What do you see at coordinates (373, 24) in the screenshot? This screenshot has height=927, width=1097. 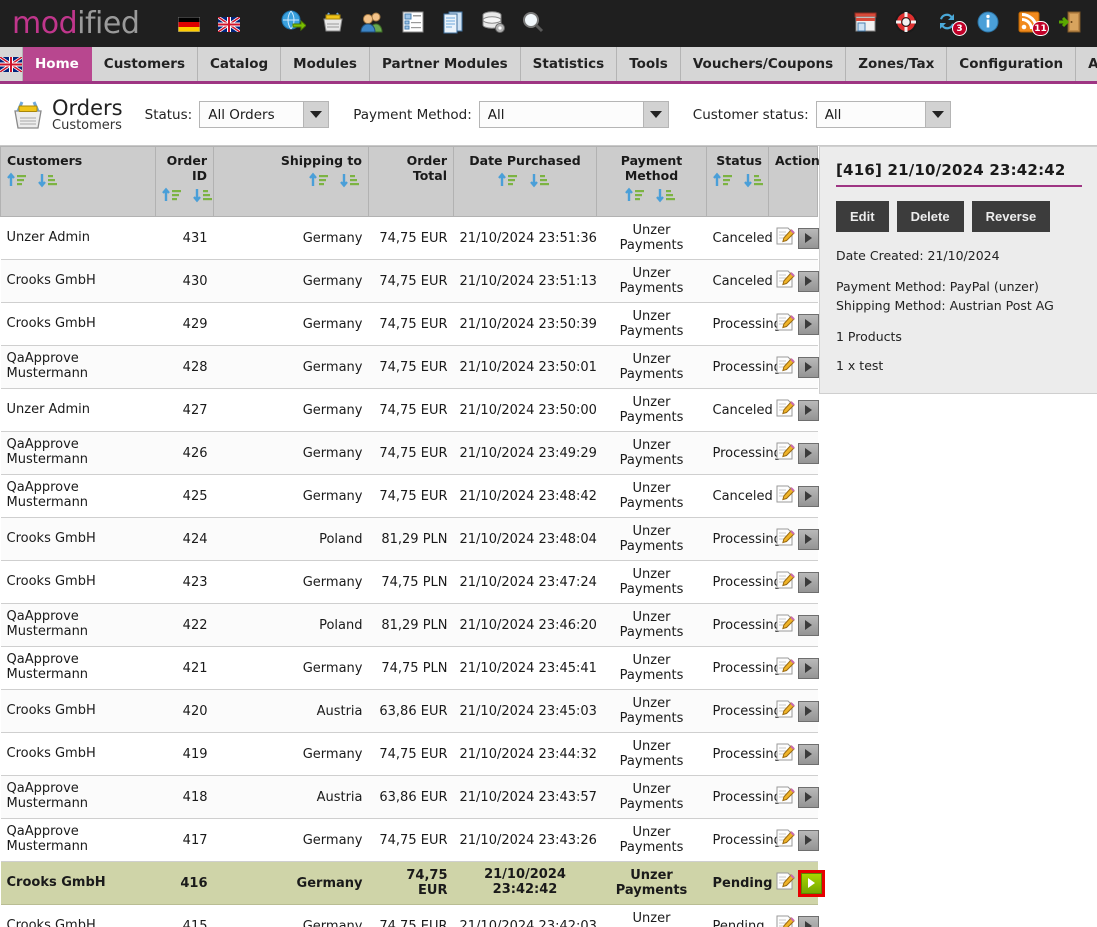 I see `customers-icon` at bounding box center [373, 24].